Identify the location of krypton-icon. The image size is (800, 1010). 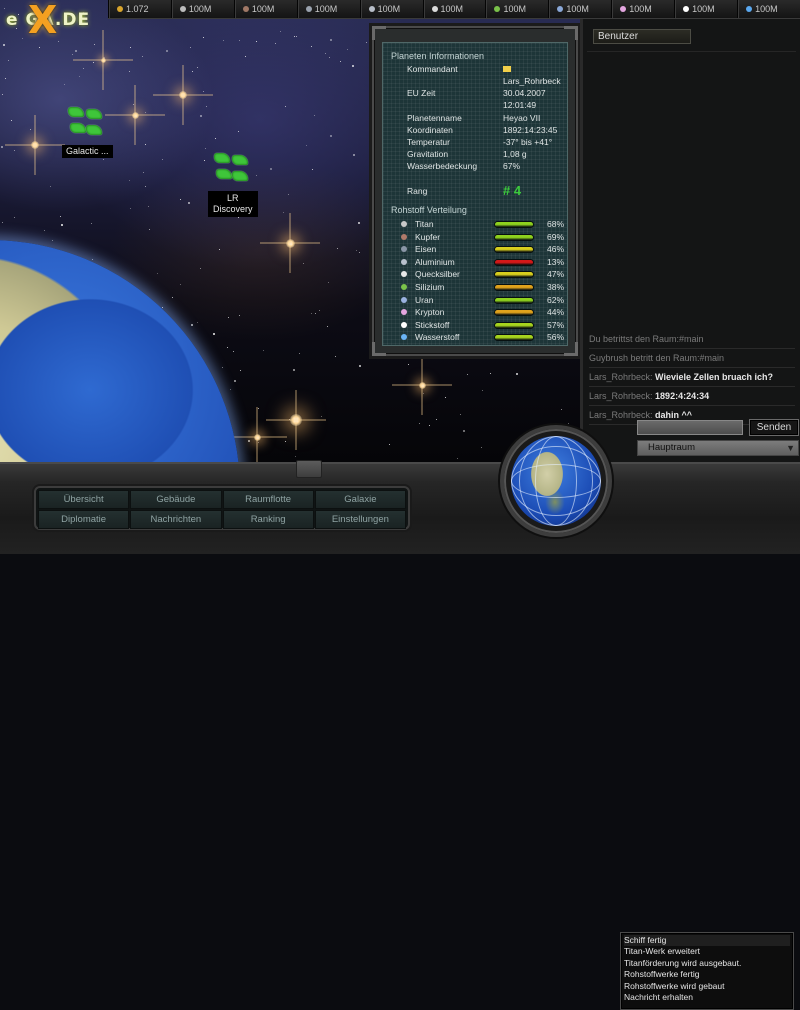
(623, 9).